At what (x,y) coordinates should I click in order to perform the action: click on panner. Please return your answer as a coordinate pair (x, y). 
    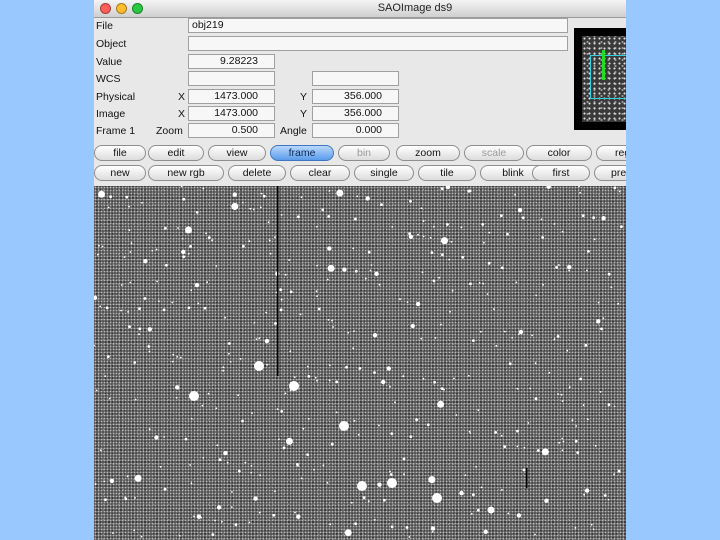
    Looking at the image, I should click on (600, 79).